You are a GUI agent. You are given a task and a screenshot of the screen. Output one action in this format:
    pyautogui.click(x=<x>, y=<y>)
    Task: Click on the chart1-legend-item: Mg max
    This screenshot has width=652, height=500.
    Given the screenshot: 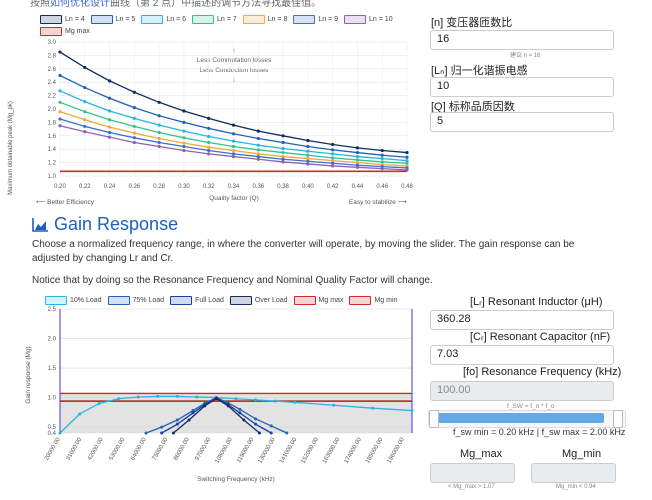 What is the action you would take?
    pyautogui.click(x=65, y=31)
    